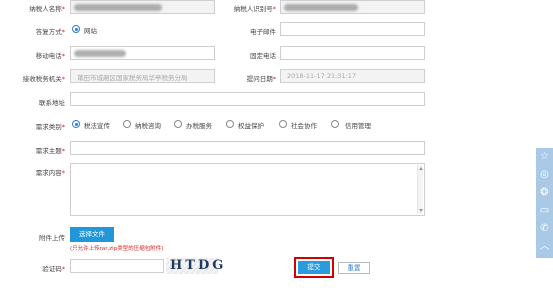 The image size is (553, 307). What do you see at coordinates (50, 127) in the screenshot?
I see `category-label: 需求类别*` at bounding box center [50, 127].